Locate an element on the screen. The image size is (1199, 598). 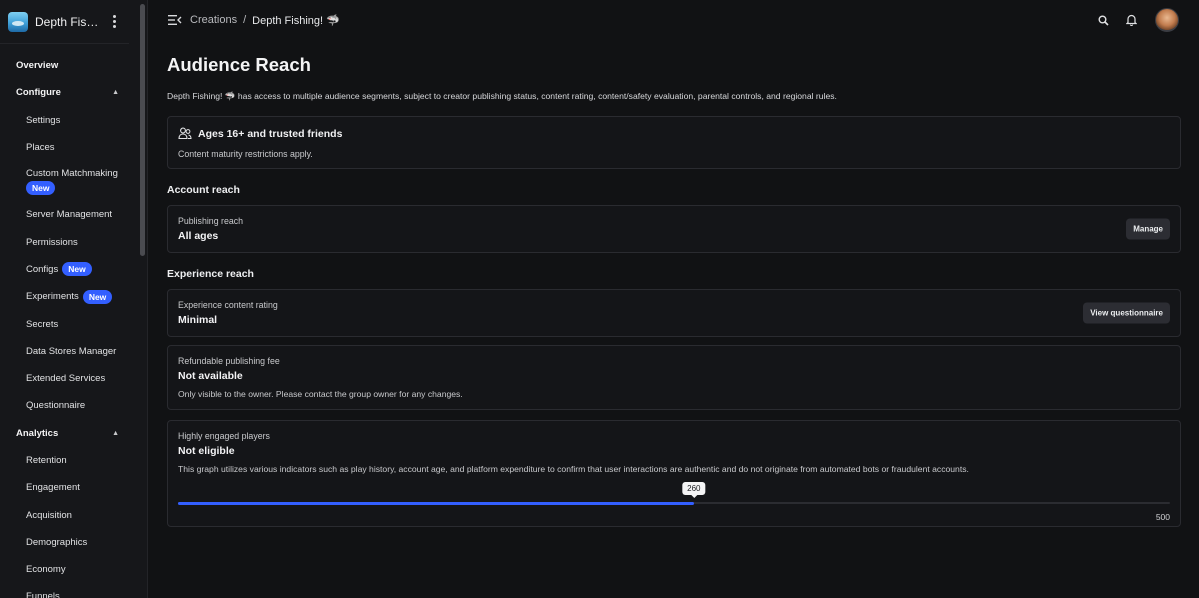
sidebar-section-configure: Configure ▲ is located at coordinates (73, 92).